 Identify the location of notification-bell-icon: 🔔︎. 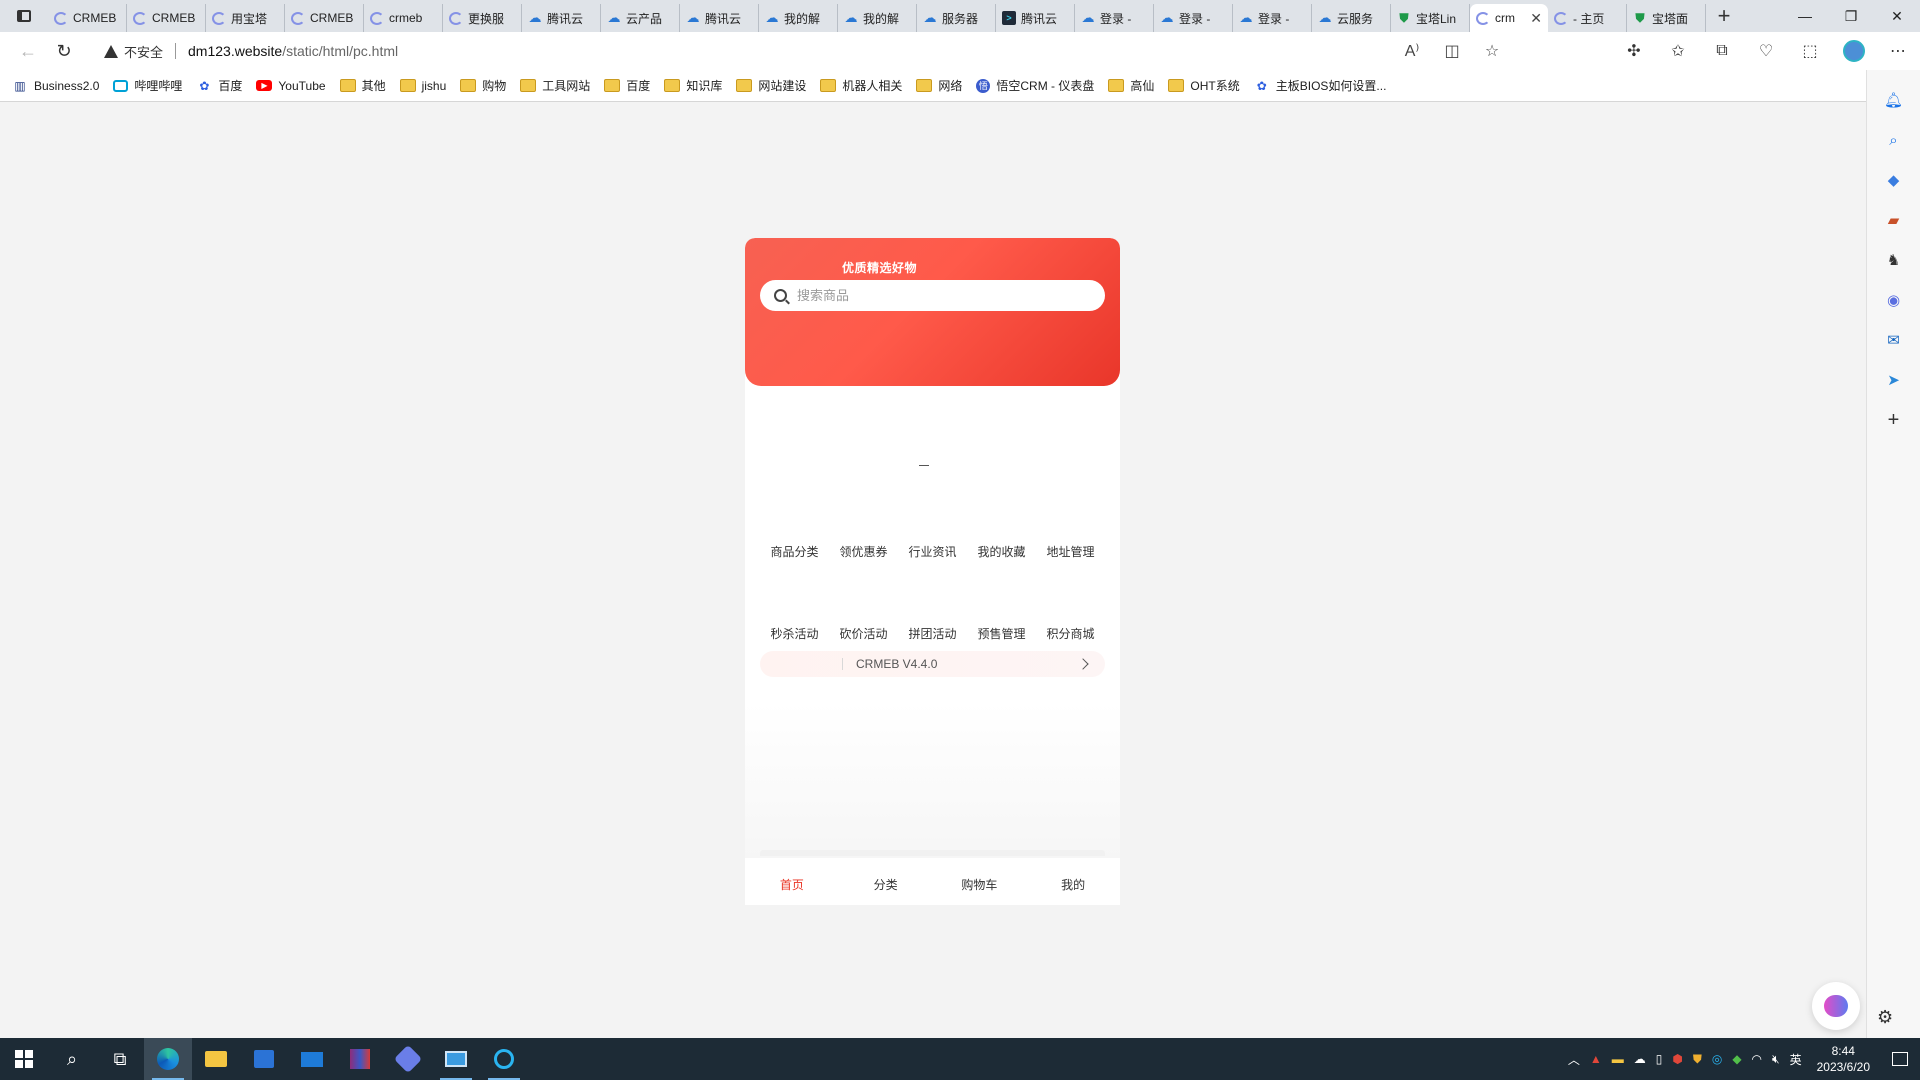
(1894, 100).